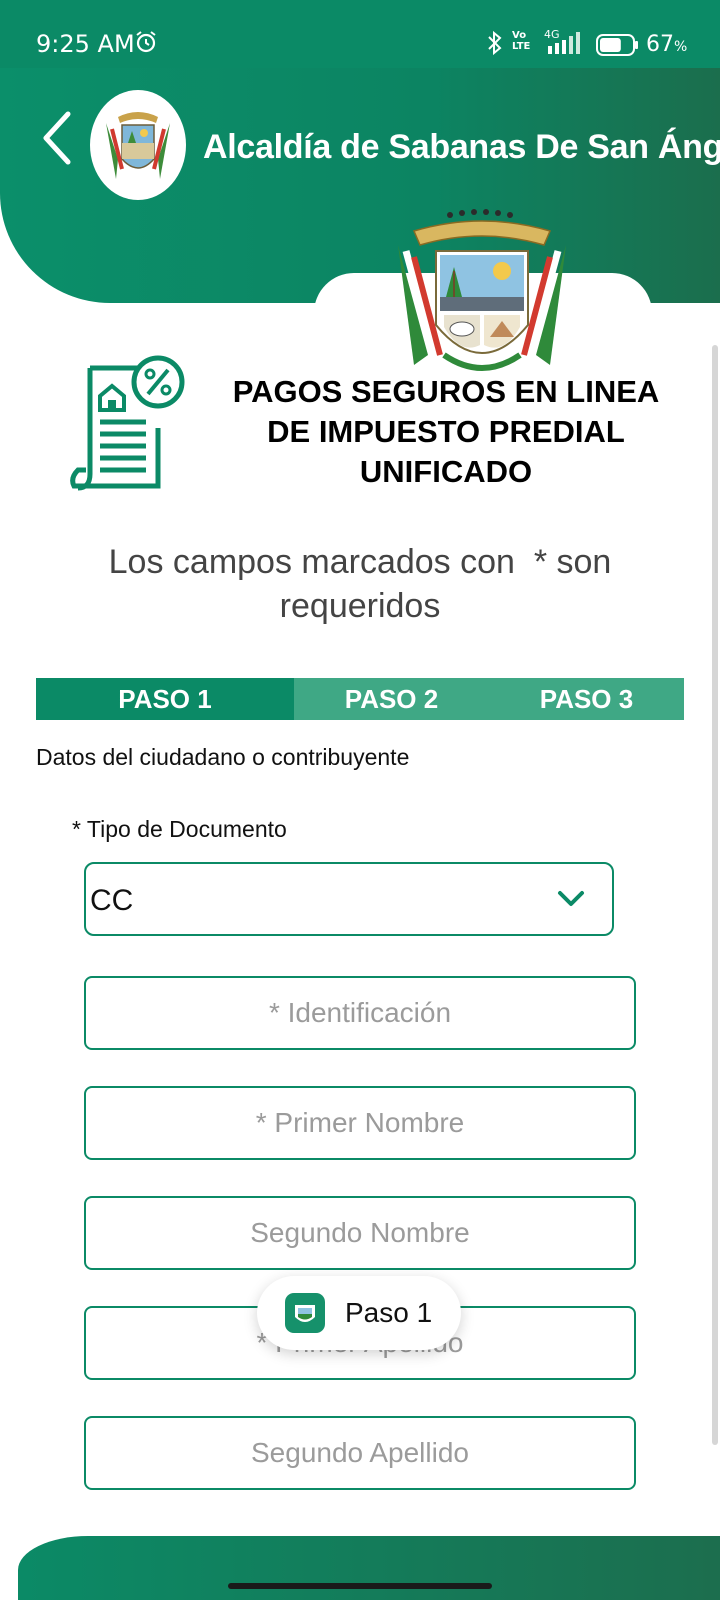  I want to click on step-1-tab: PASO 1, so click(165, 699).